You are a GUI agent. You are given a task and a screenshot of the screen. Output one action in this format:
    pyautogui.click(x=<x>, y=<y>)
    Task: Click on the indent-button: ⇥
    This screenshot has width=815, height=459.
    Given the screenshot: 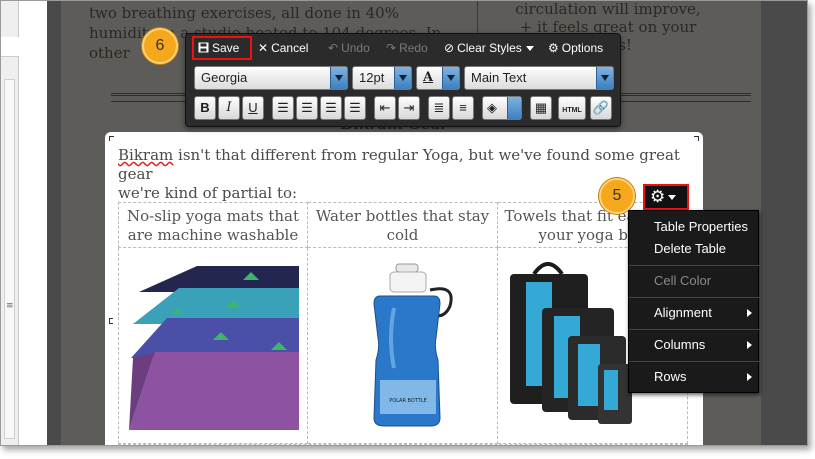 What is the action you would take?
    pyautogui.click(x=409, y=108)
    